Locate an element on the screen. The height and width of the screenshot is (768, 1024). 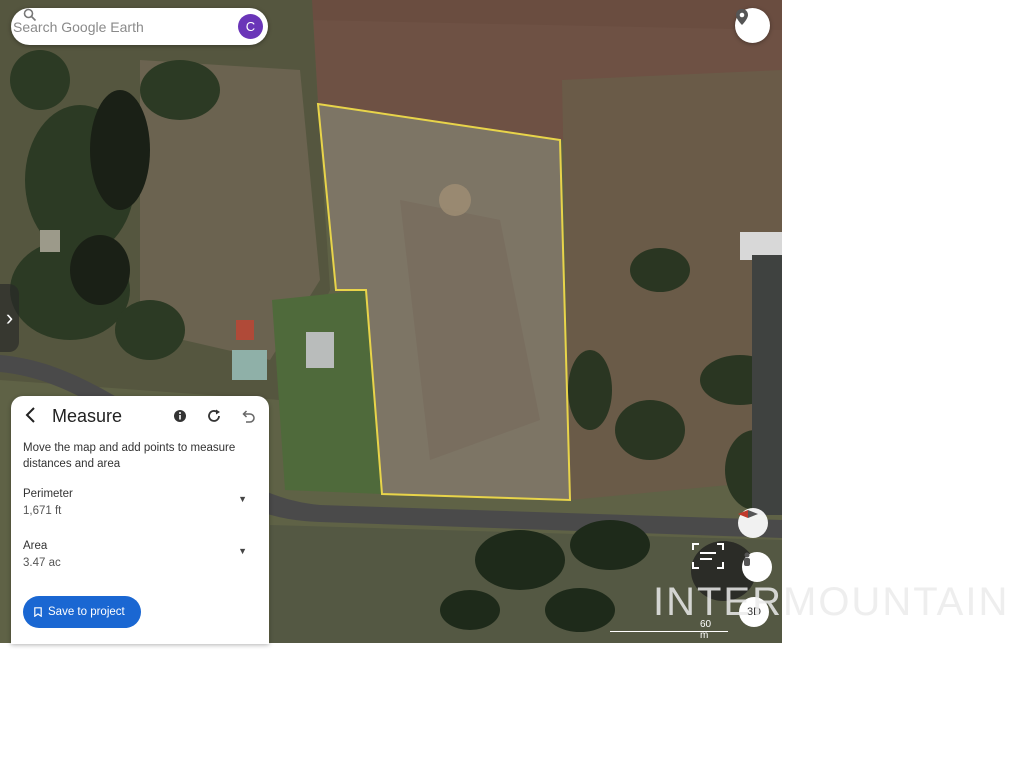
location-button is located at coordinates (752, 25).